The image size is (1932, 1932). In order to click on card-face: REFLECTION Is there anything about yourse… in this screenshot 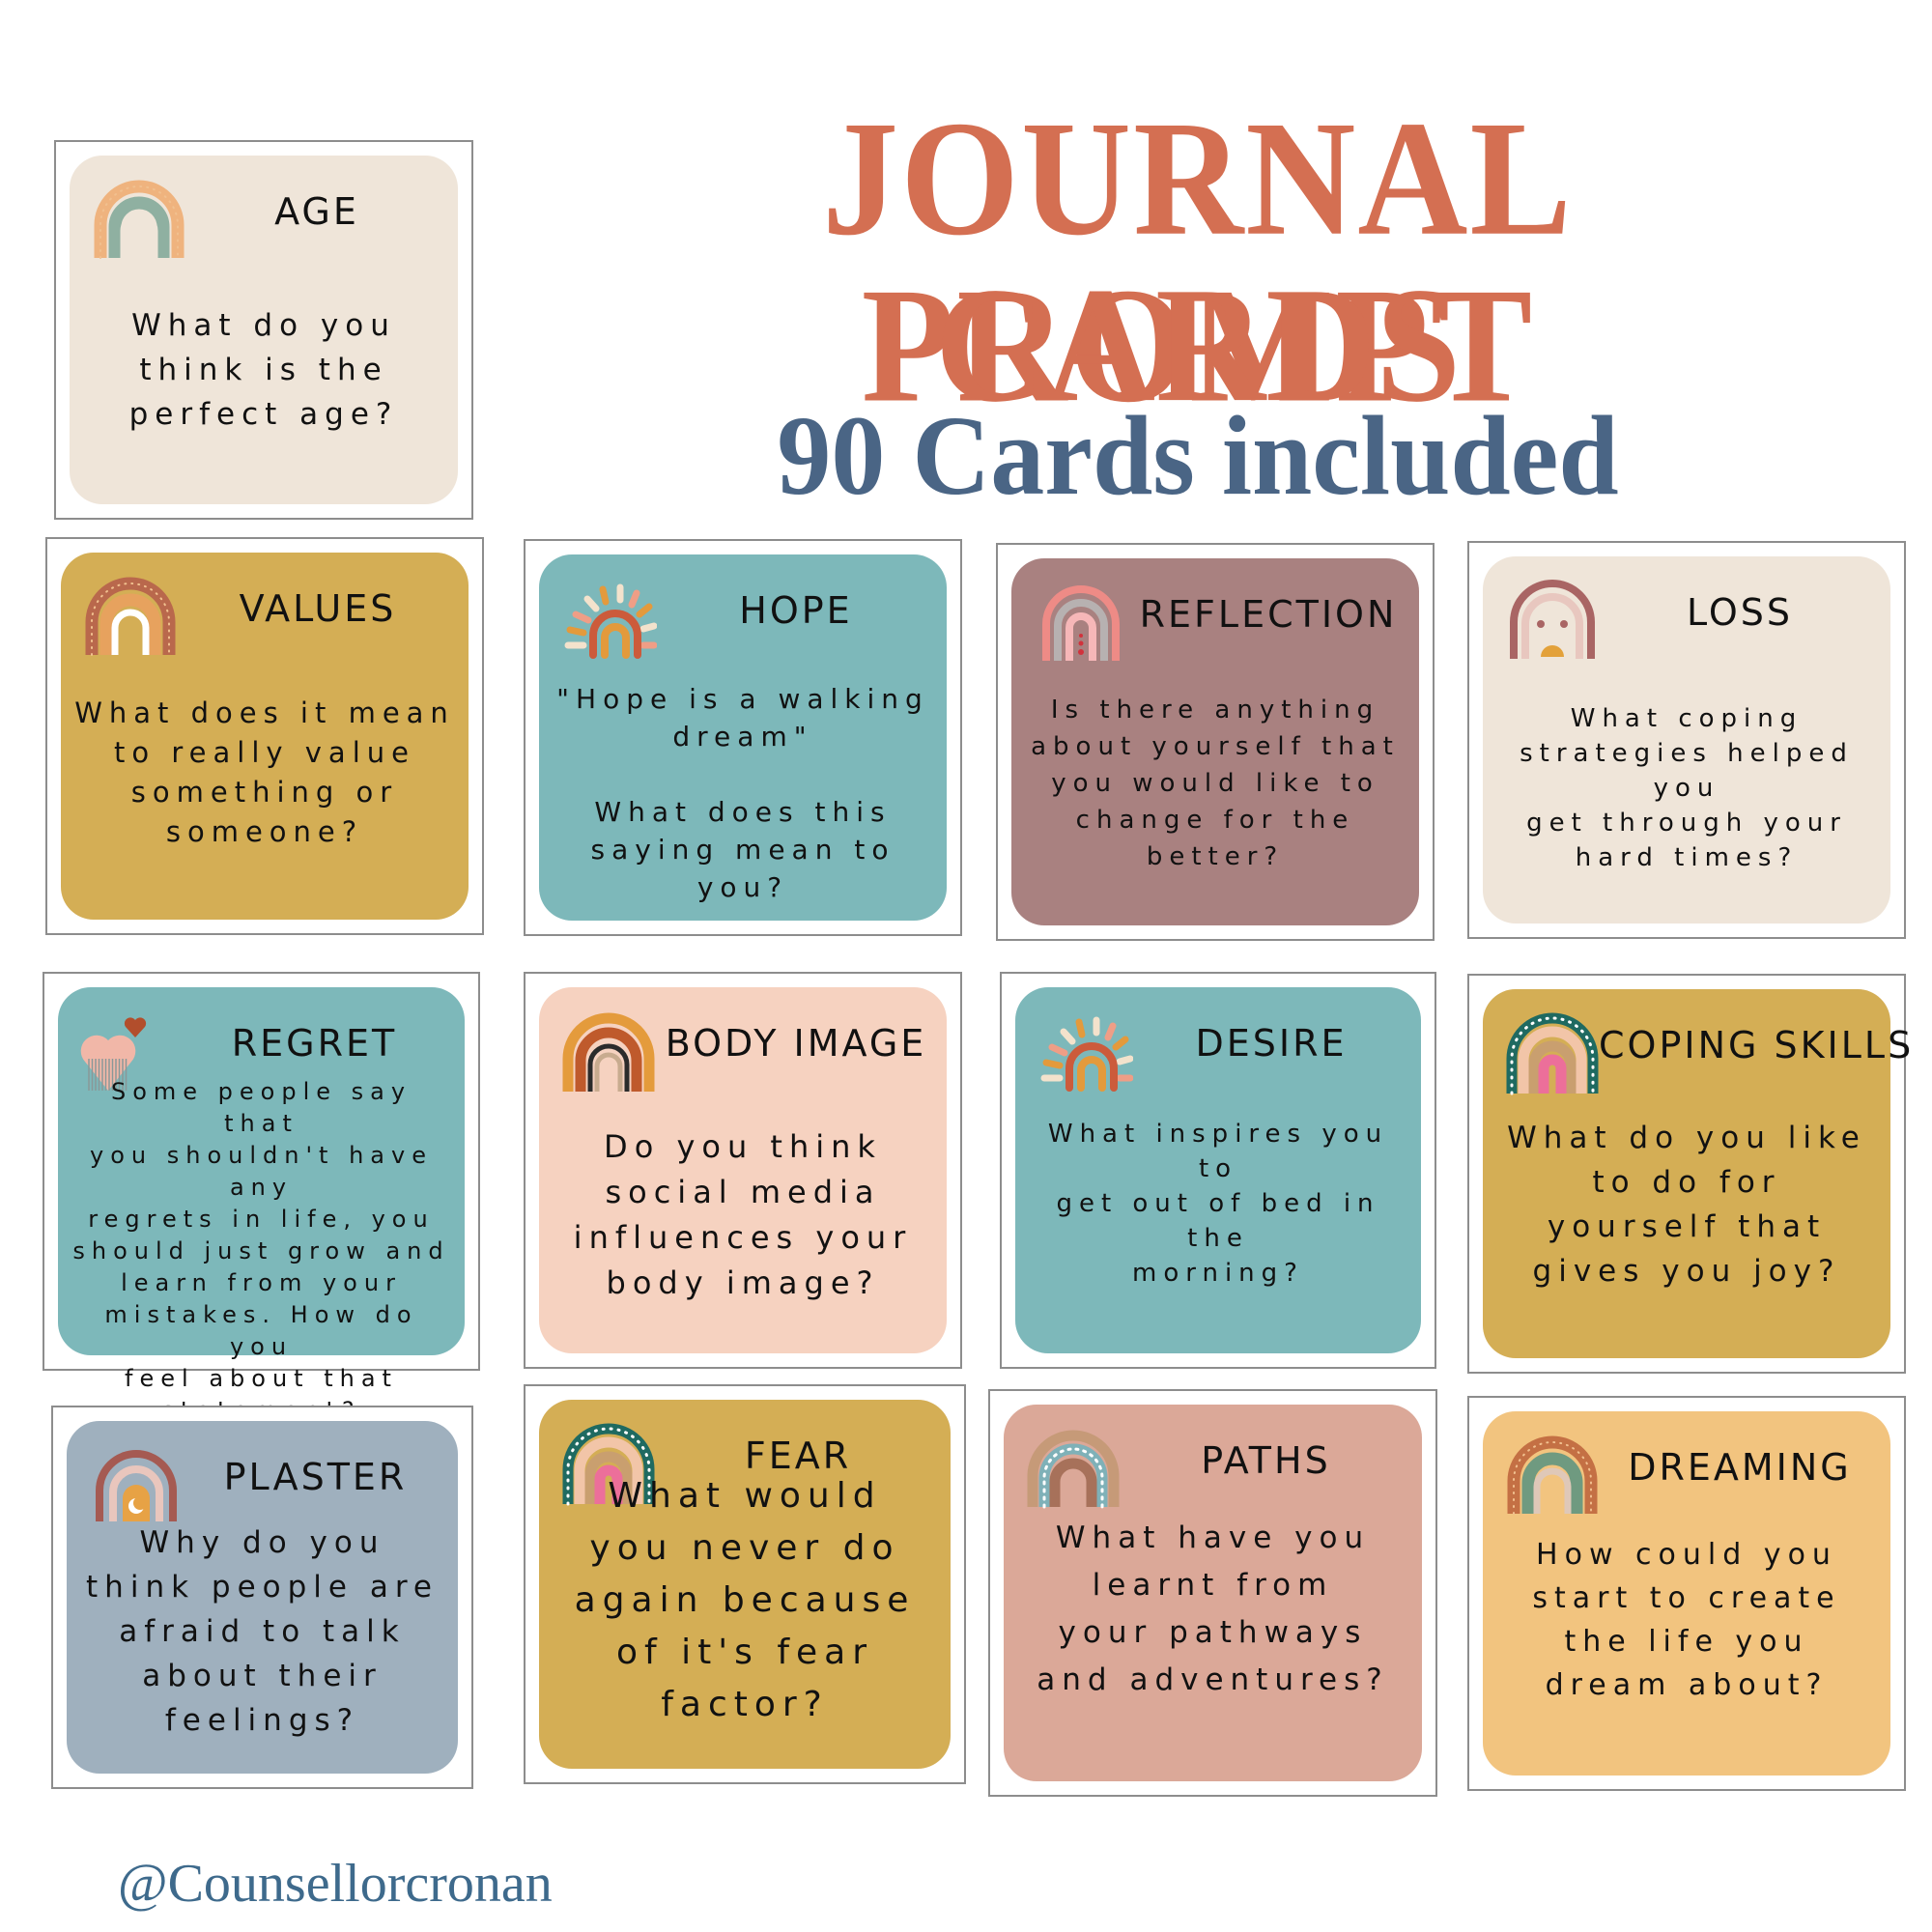, I will do `click(1215, 741)`.